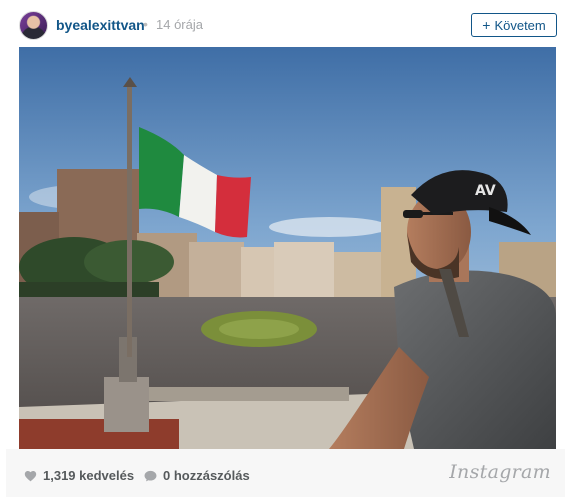  What do you see at coordinates (500, 472) in the screenshot?
I see `instagram-logo: Instagram` at bounding box center [500, 472].